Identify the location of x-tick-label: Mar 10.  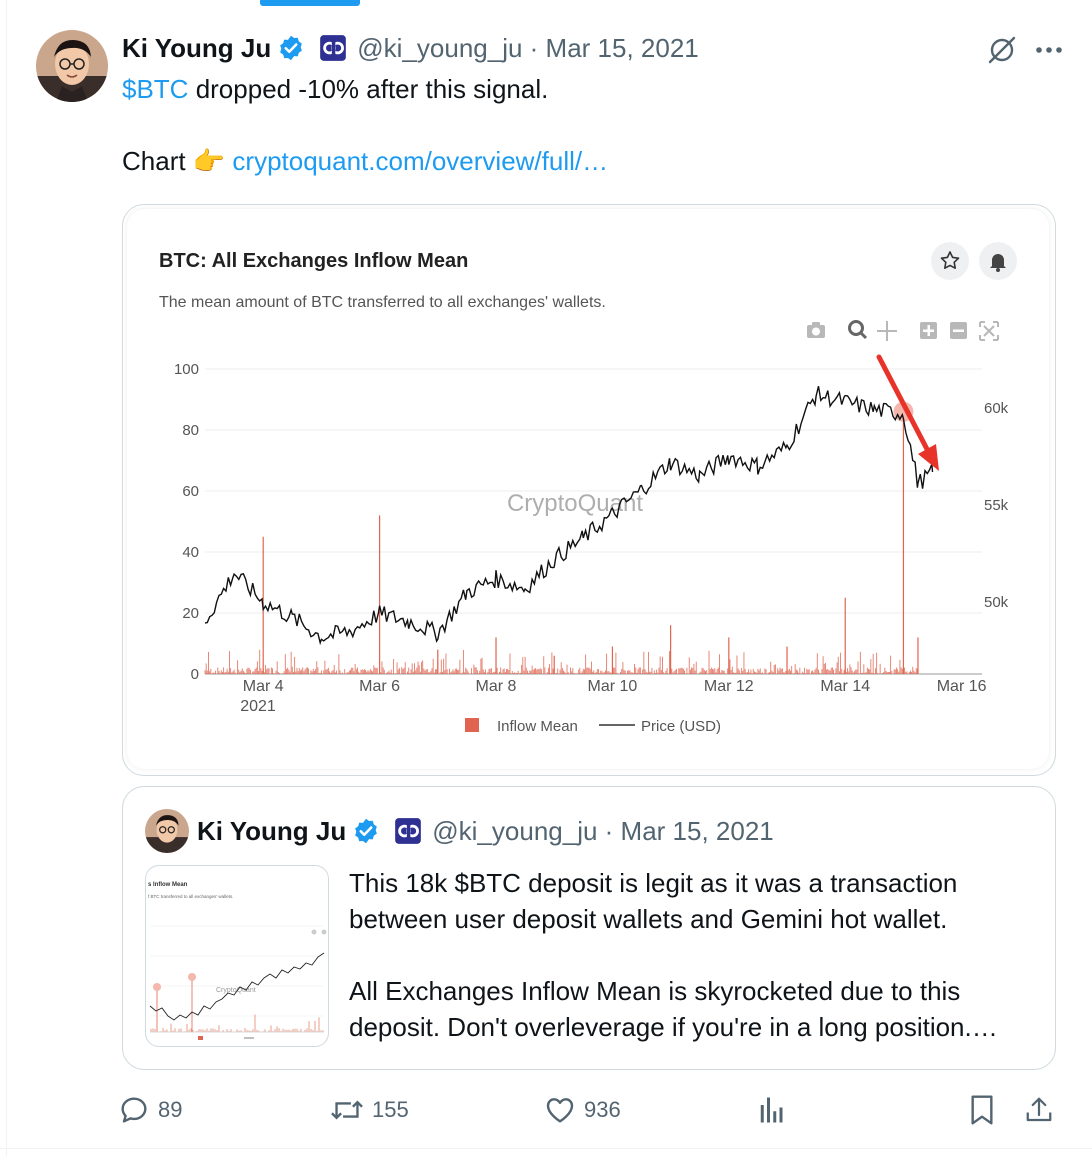
(613, 686).